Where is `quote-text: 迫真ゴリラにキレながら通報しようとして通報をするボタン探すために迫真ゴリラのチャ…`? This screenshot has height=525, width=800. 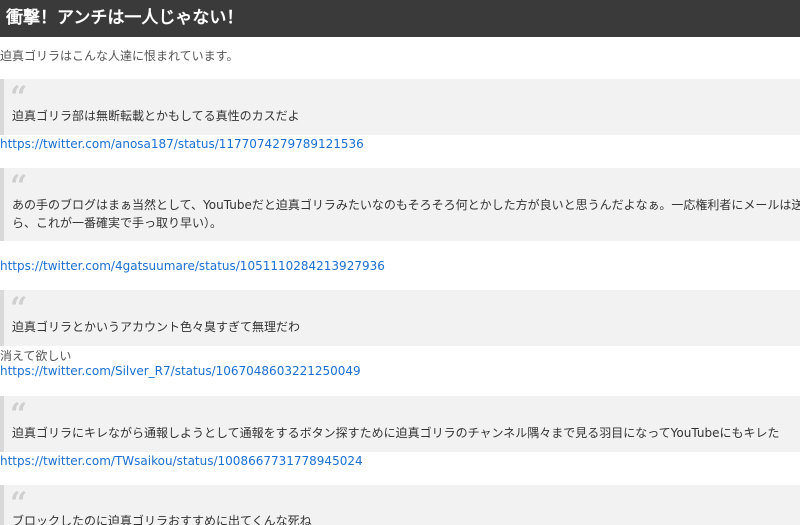 quote-text: 迫真ゴリラにキレながら通報しようとして通報をするボタン探すために迫真ゴリラのチャ… is located at coordinates (396, 433).